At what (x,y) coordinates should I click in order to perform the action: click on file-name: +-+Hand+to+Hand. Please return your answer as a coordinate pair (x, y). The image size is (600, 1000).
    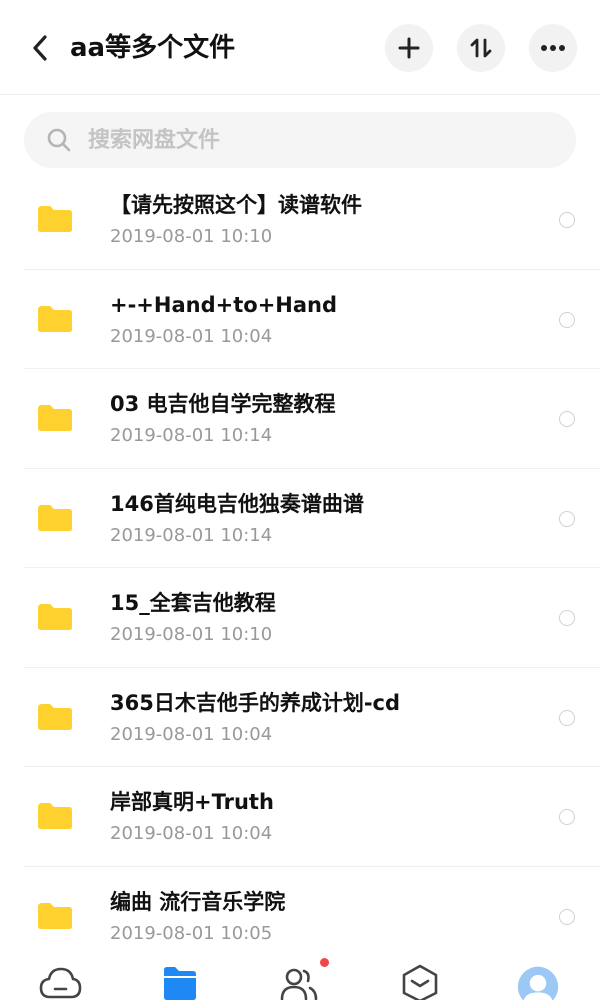
    Looking at the image, I should click on (224, 304).